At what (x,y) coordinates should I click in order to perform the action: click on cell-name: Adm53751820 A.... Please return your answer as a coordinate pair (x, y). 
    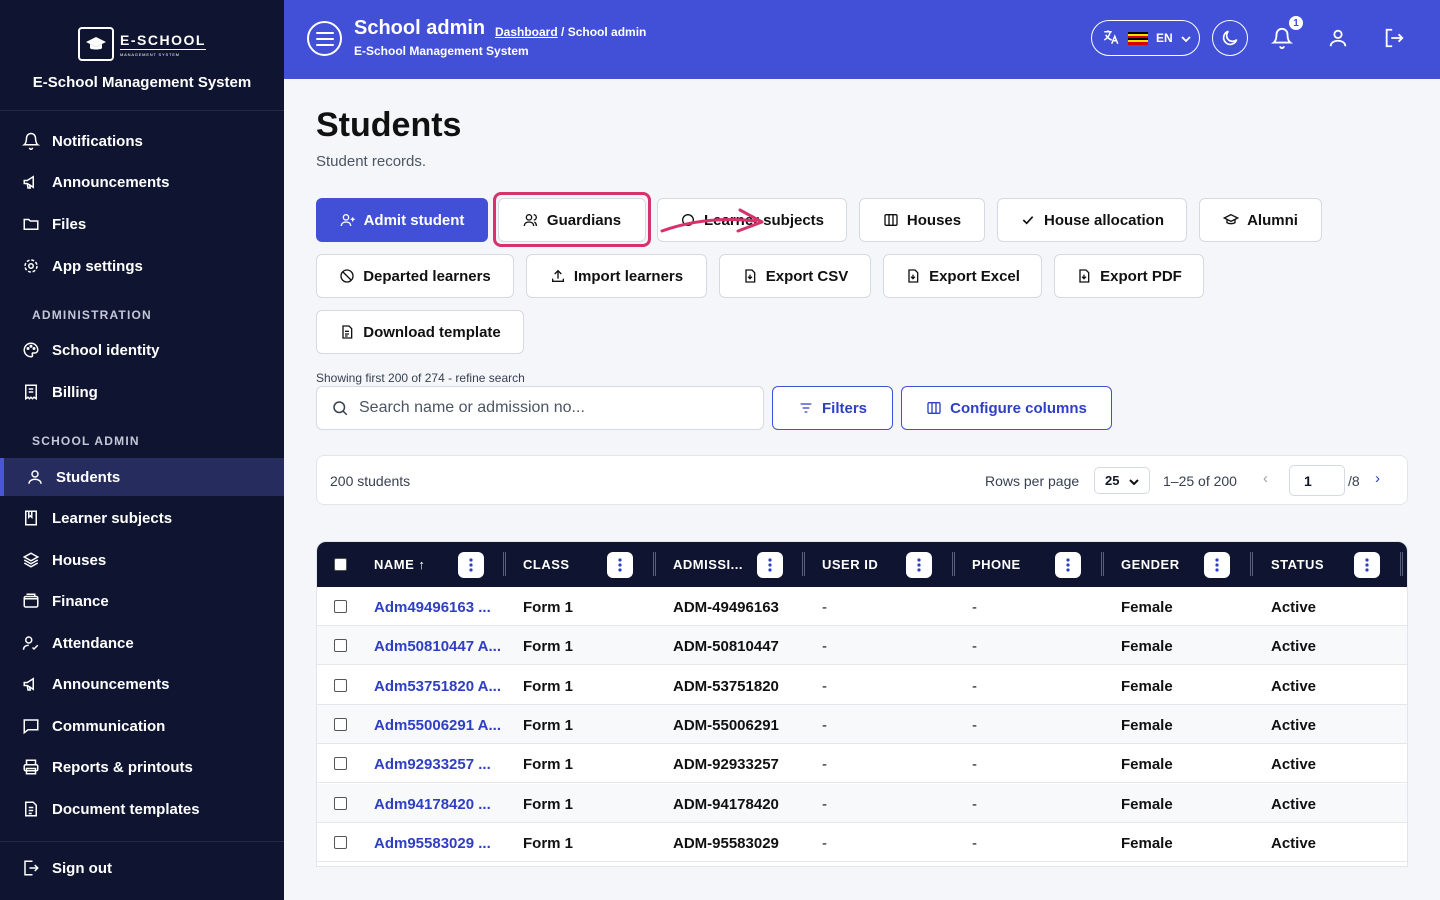
    Looking at the image, I should click on (437, 686).